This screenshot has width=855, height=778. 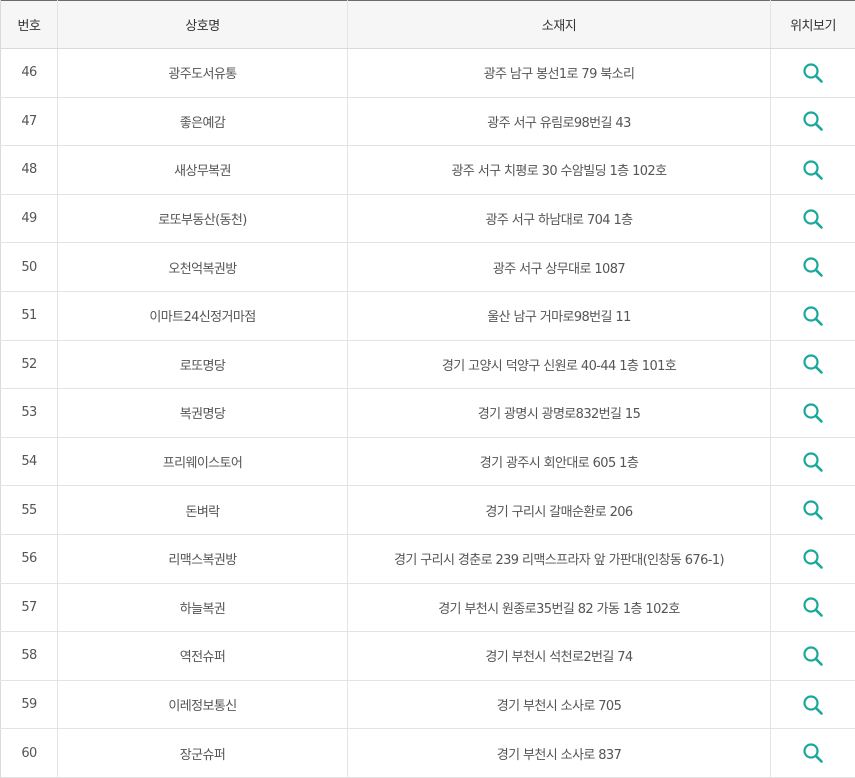 I want to click on store-address: 울산 남구 거마로98번길 11, so click(x=559, y=316).